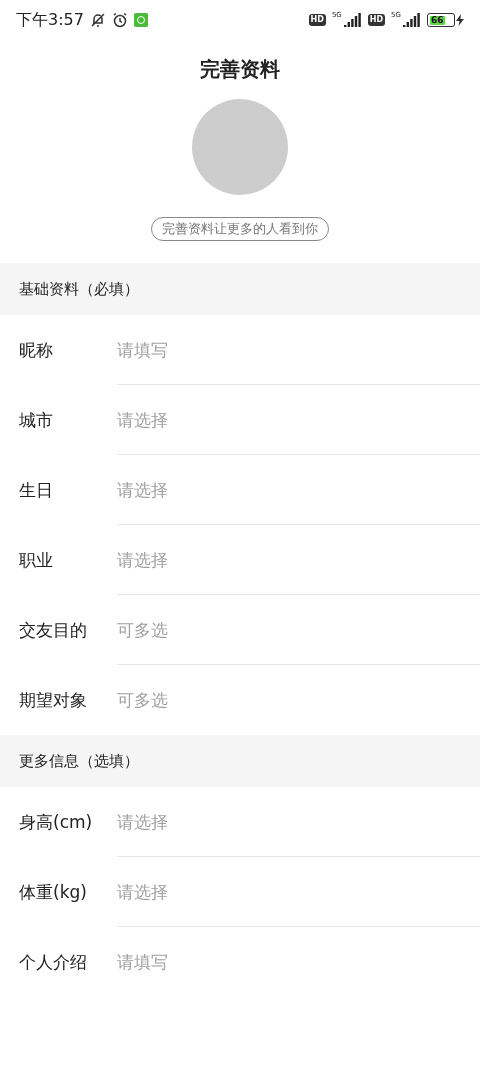 This screenshot has height=1067, width=480. I want to click on battery-icon, so click(441, 20).